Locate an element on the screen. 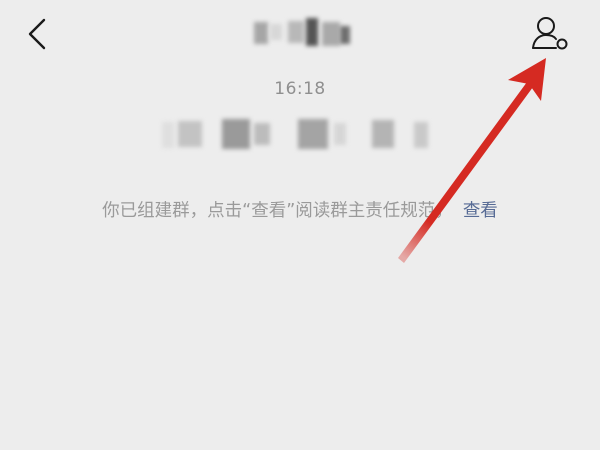 The image size is (600, 450). notice-text: 你已组建群，点击“查看”阅读群主责任规范， is located at coordinates (277, 211).